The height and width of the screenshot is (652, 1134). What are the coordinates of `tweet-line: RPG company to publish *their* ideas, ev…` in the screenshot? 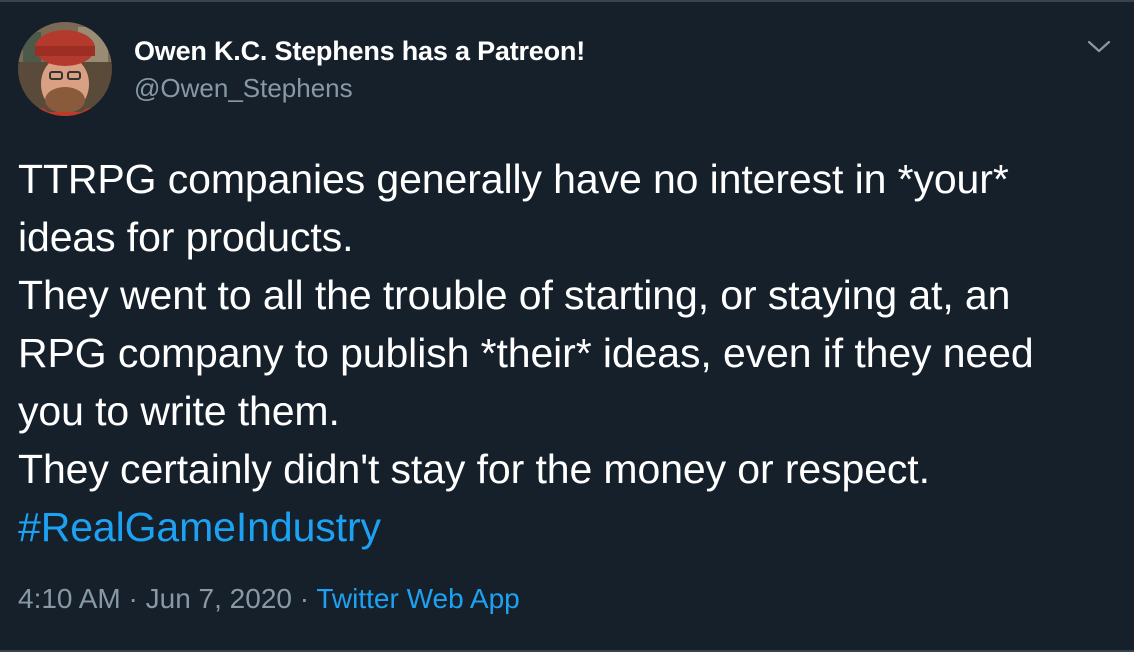 It's located at (526, 353).